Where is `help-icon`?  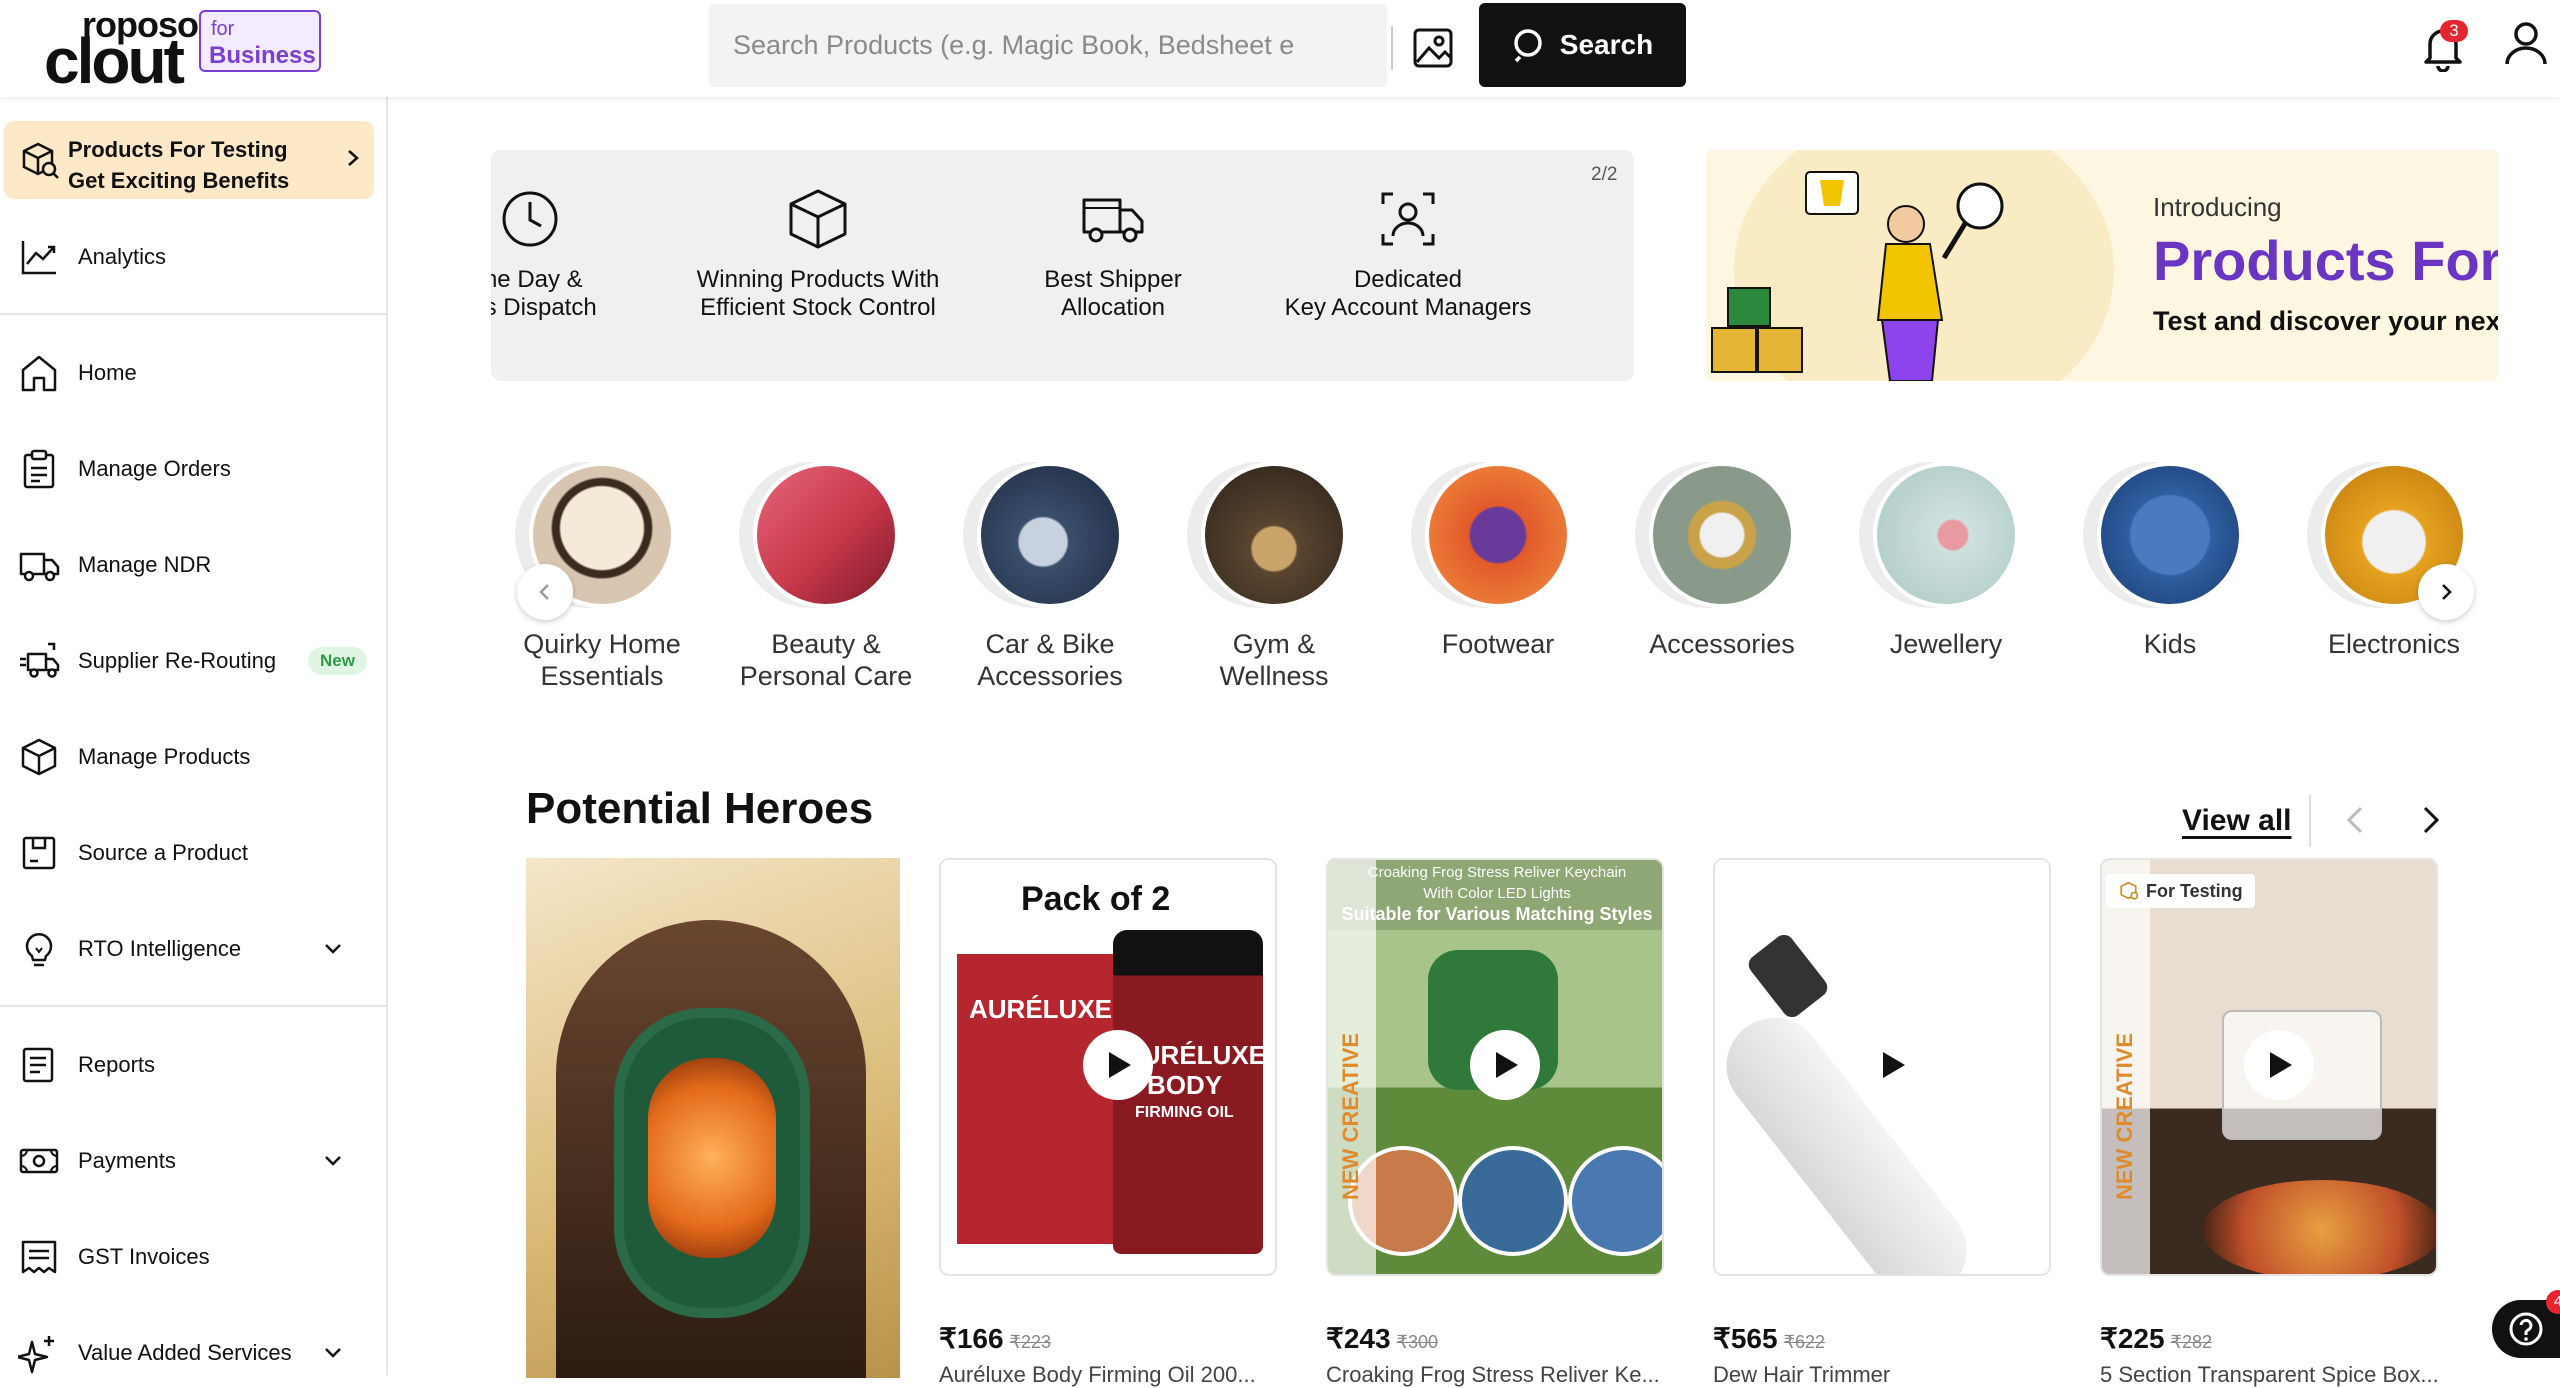
help-icon is located at coordinates (2526, 1329).